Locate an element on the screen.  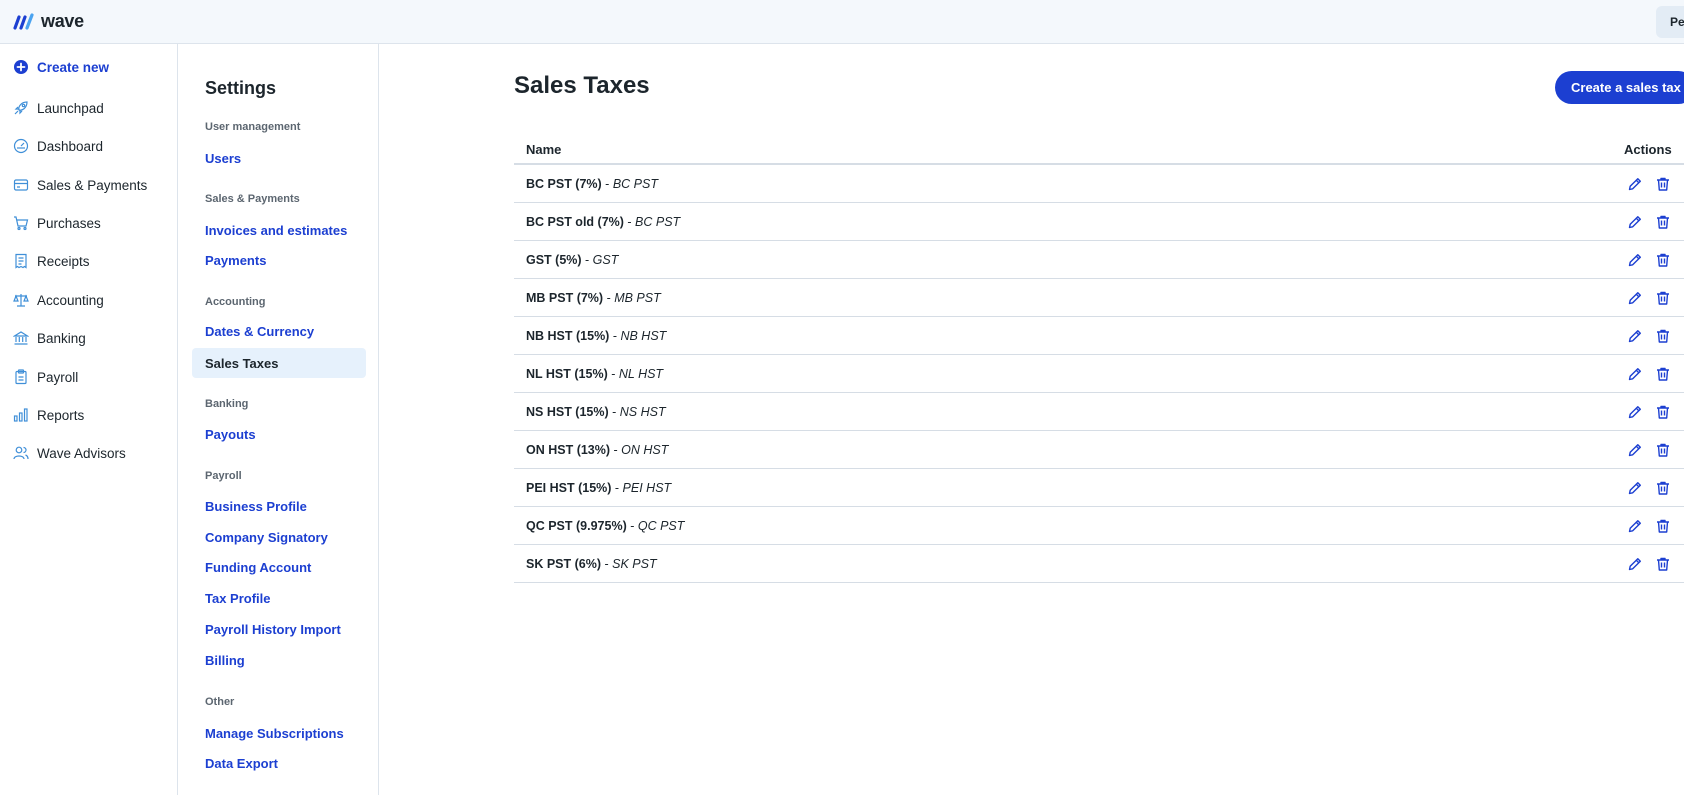
nav-item-banking: Banking is located at coordinates (49, 338).